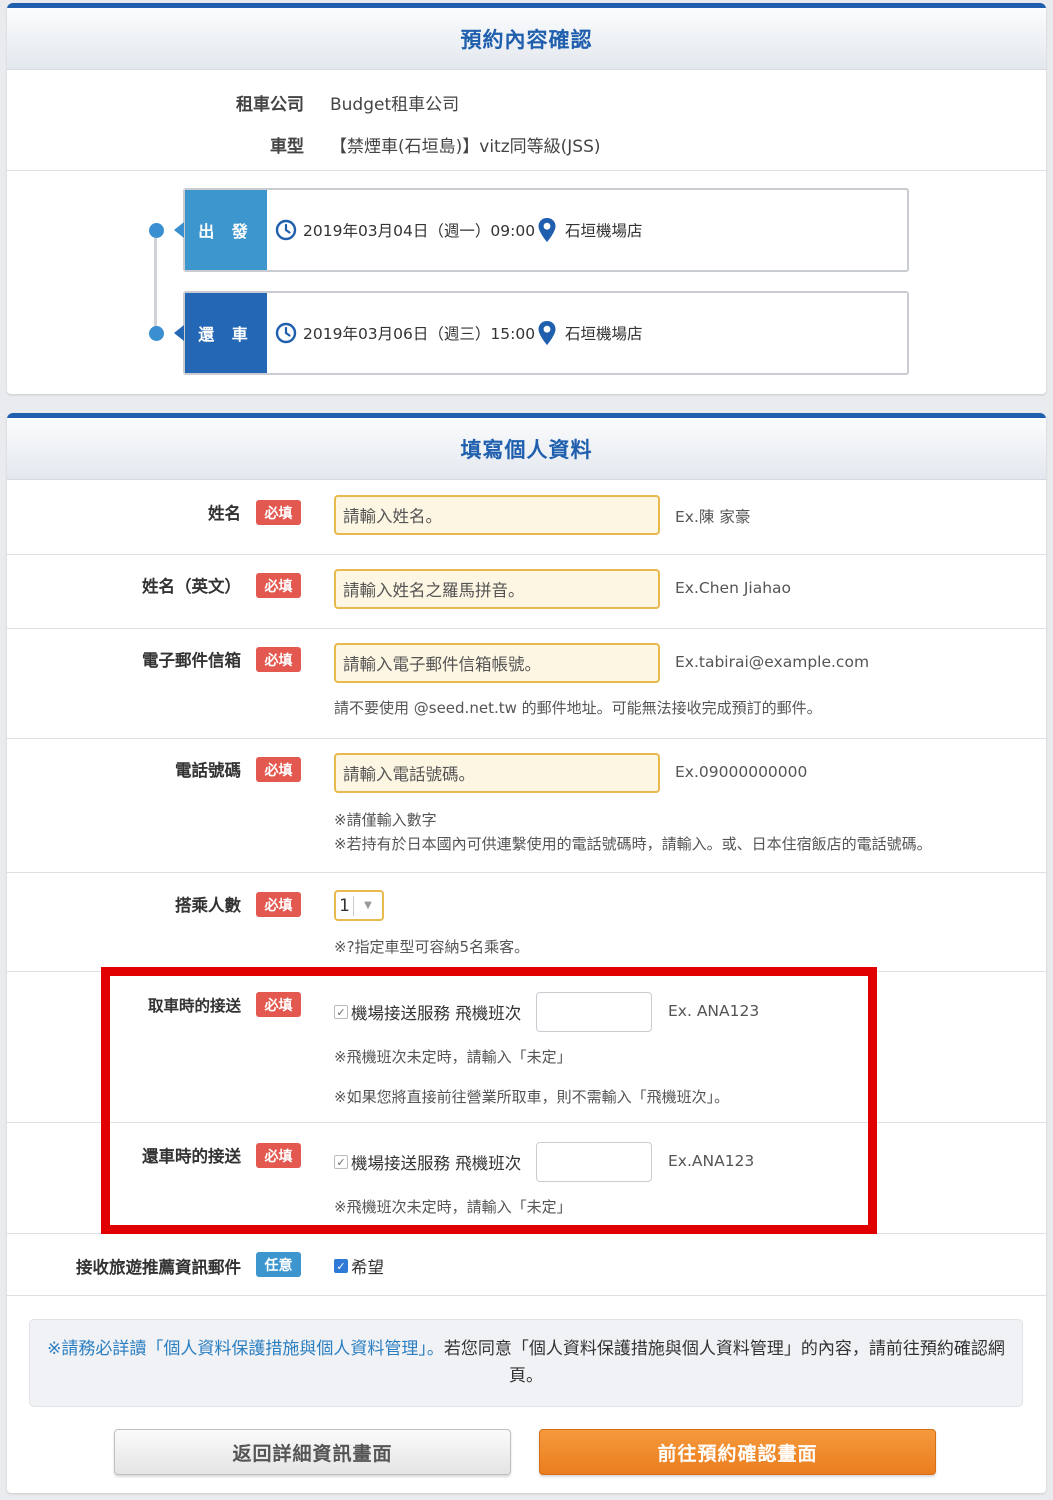 Image resolution: width=1053 pixels, height=1500 pixels. I want to click on return-datetime: 2019年03月06日（週三）15:00, so click(419, 334).